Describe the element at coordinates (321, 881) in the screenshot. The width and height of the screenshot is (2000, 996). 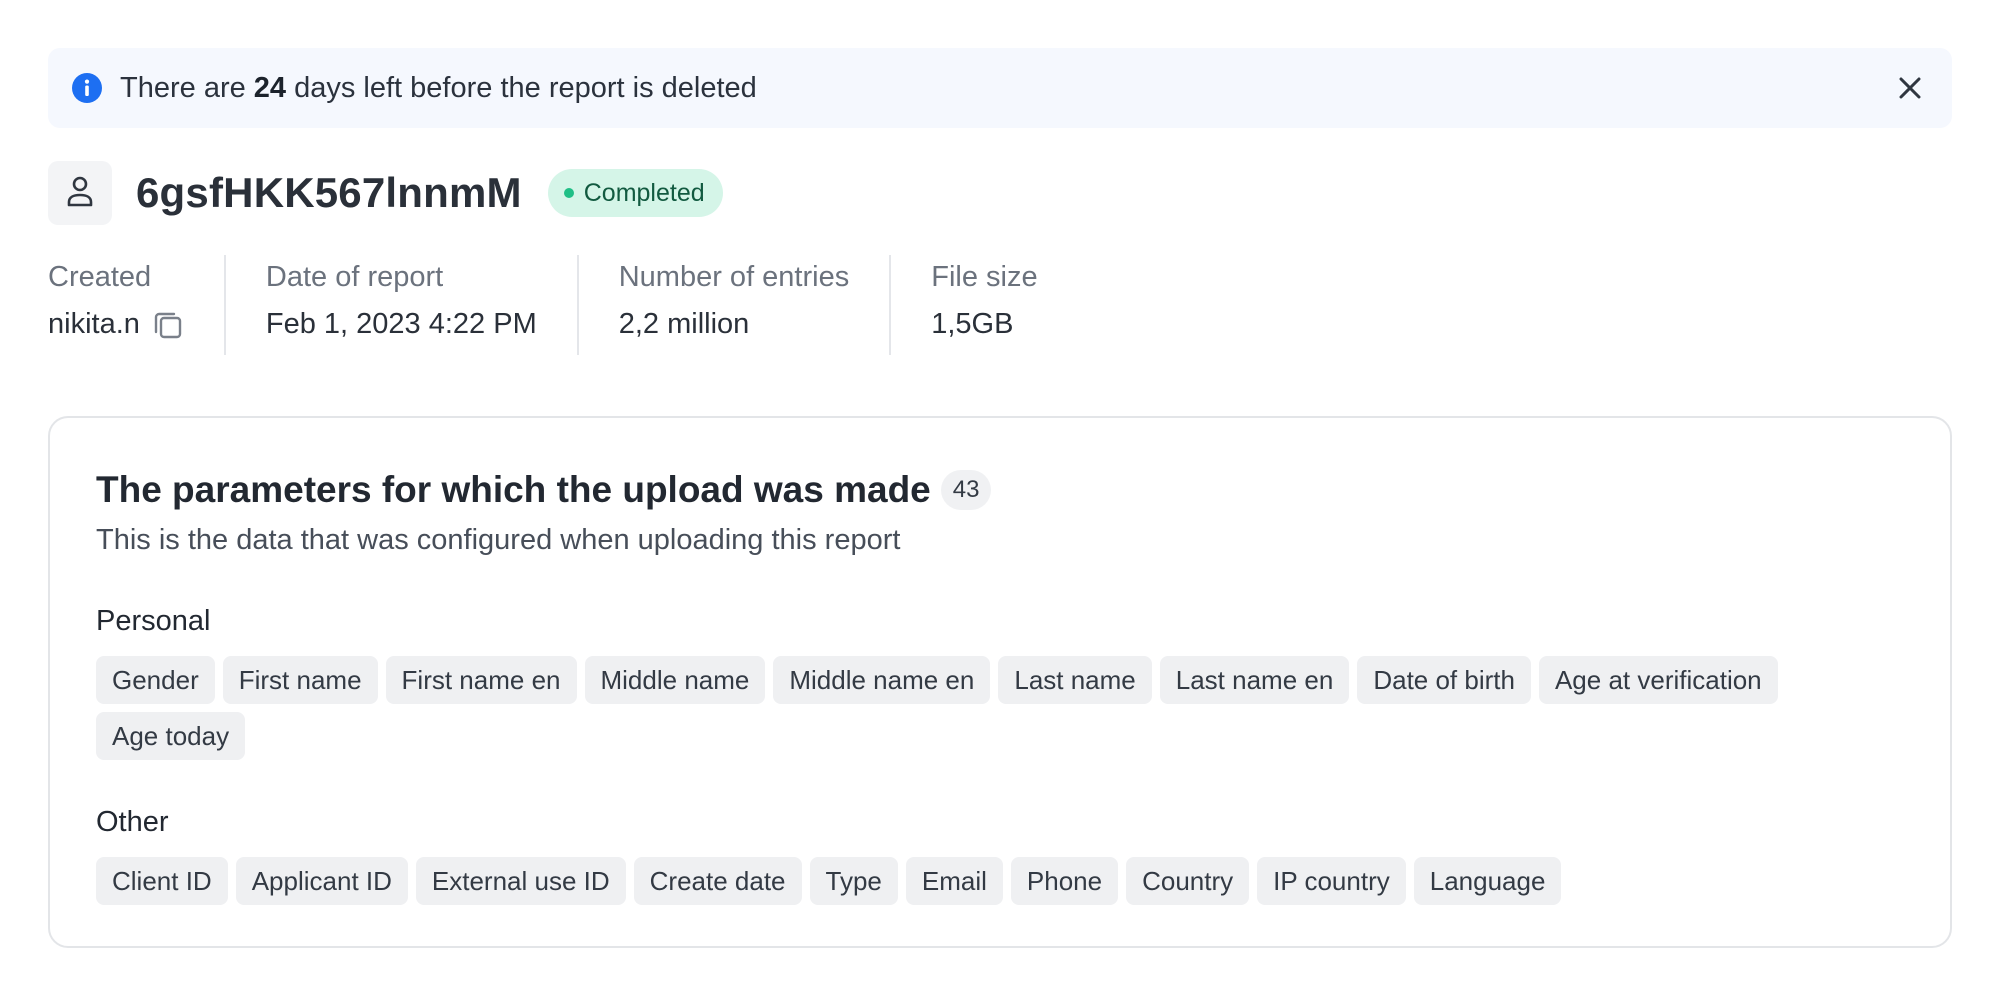
I see `parameter-tag: Applicant ID` at that location.